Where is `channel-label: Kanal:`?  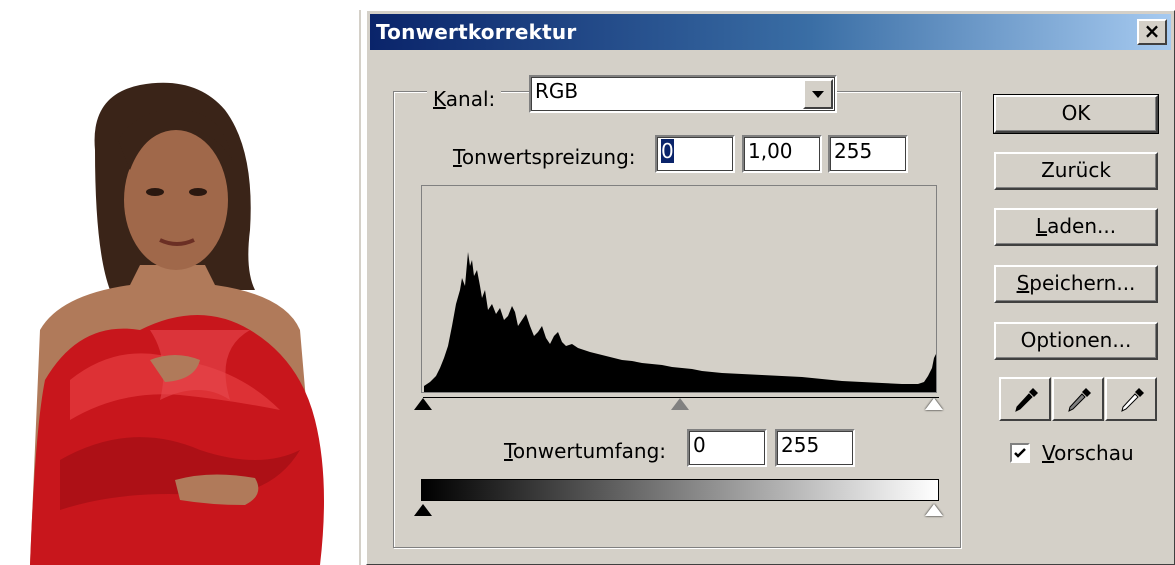 channel-label: Kanal: is located at coordinates (464, 99).